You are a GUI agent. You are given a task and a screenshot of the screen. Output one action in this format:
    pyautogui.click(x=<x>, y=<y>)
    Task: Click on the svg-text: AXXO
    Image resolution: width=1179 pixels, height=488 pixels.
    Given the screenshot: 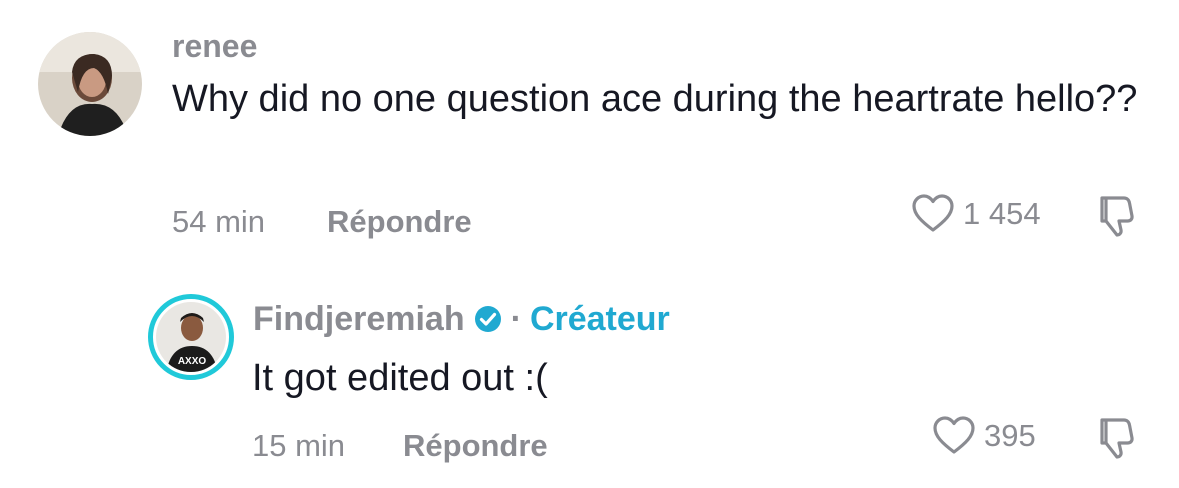 What is the action you would take?
    pyautogui.click(x=192, y=361)
    